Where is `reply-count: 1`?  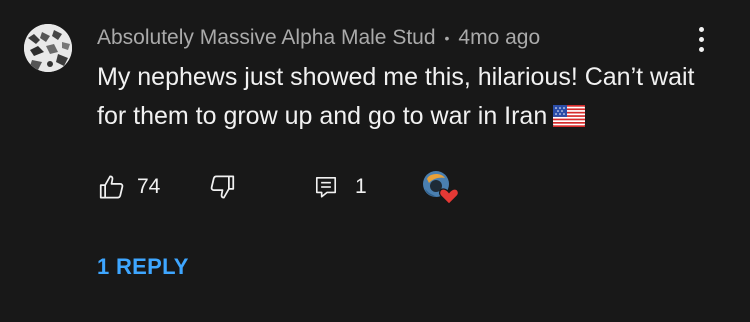
reply-count: 1 is located at coordinates (361, 186).